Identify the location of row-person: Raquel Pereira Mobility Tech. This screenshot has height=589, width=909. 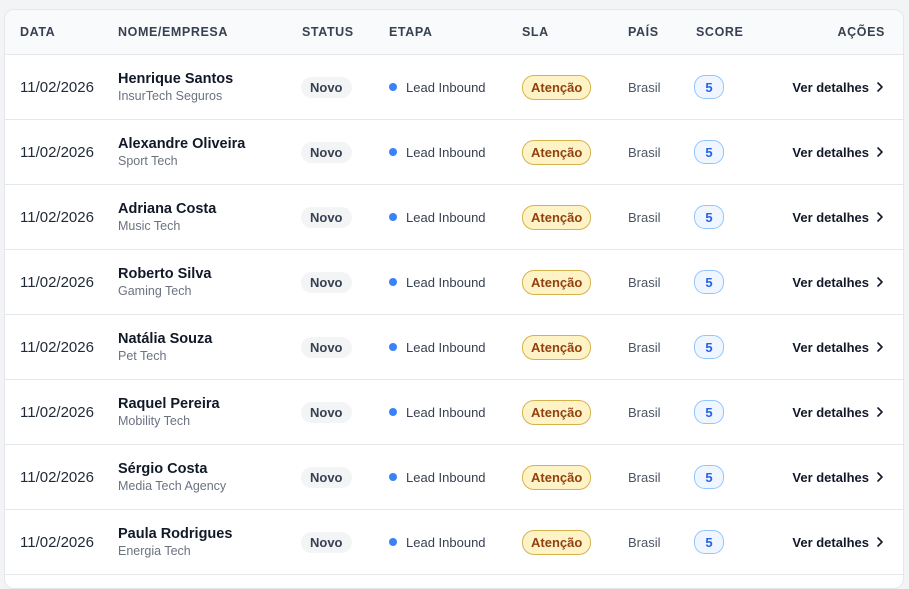
(210, 412).